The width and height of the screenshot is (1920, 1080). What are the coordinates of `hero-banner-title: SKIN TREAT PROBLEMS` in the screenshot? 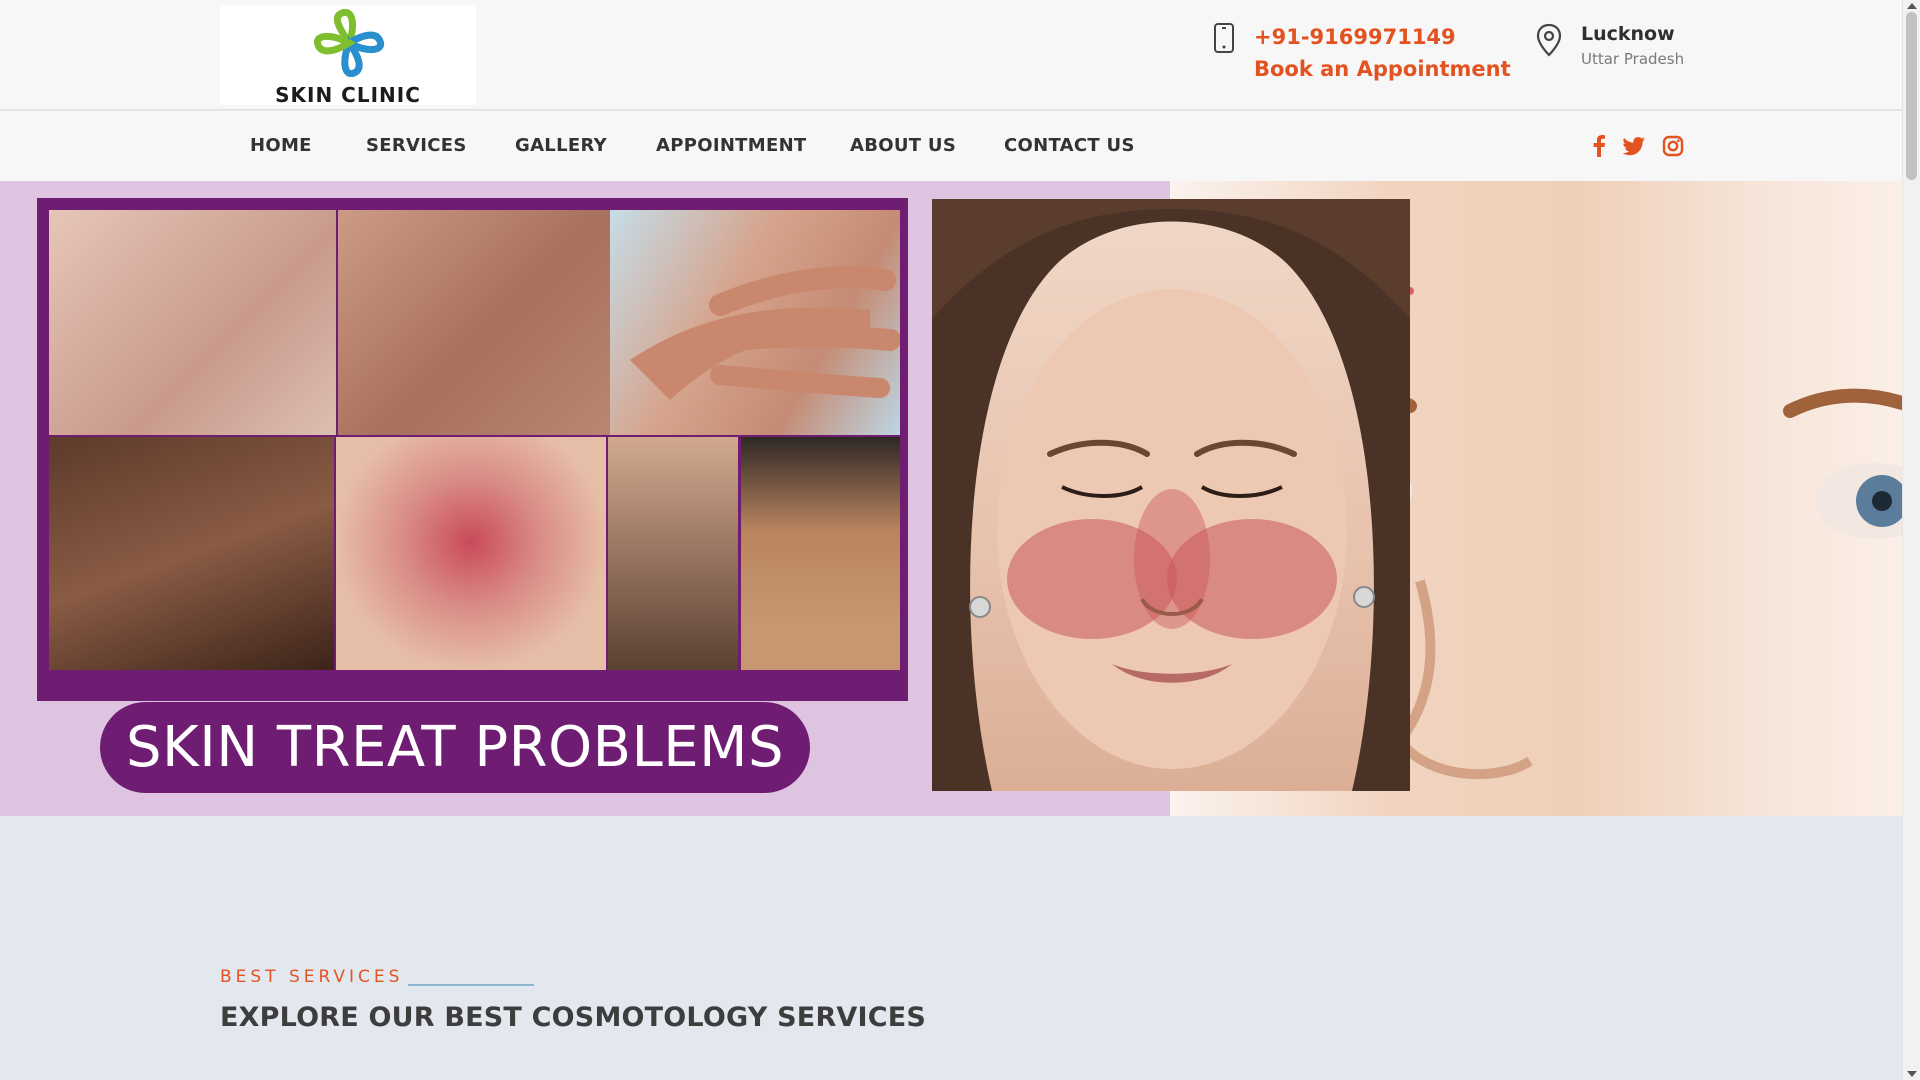 It's located at (455, 747).